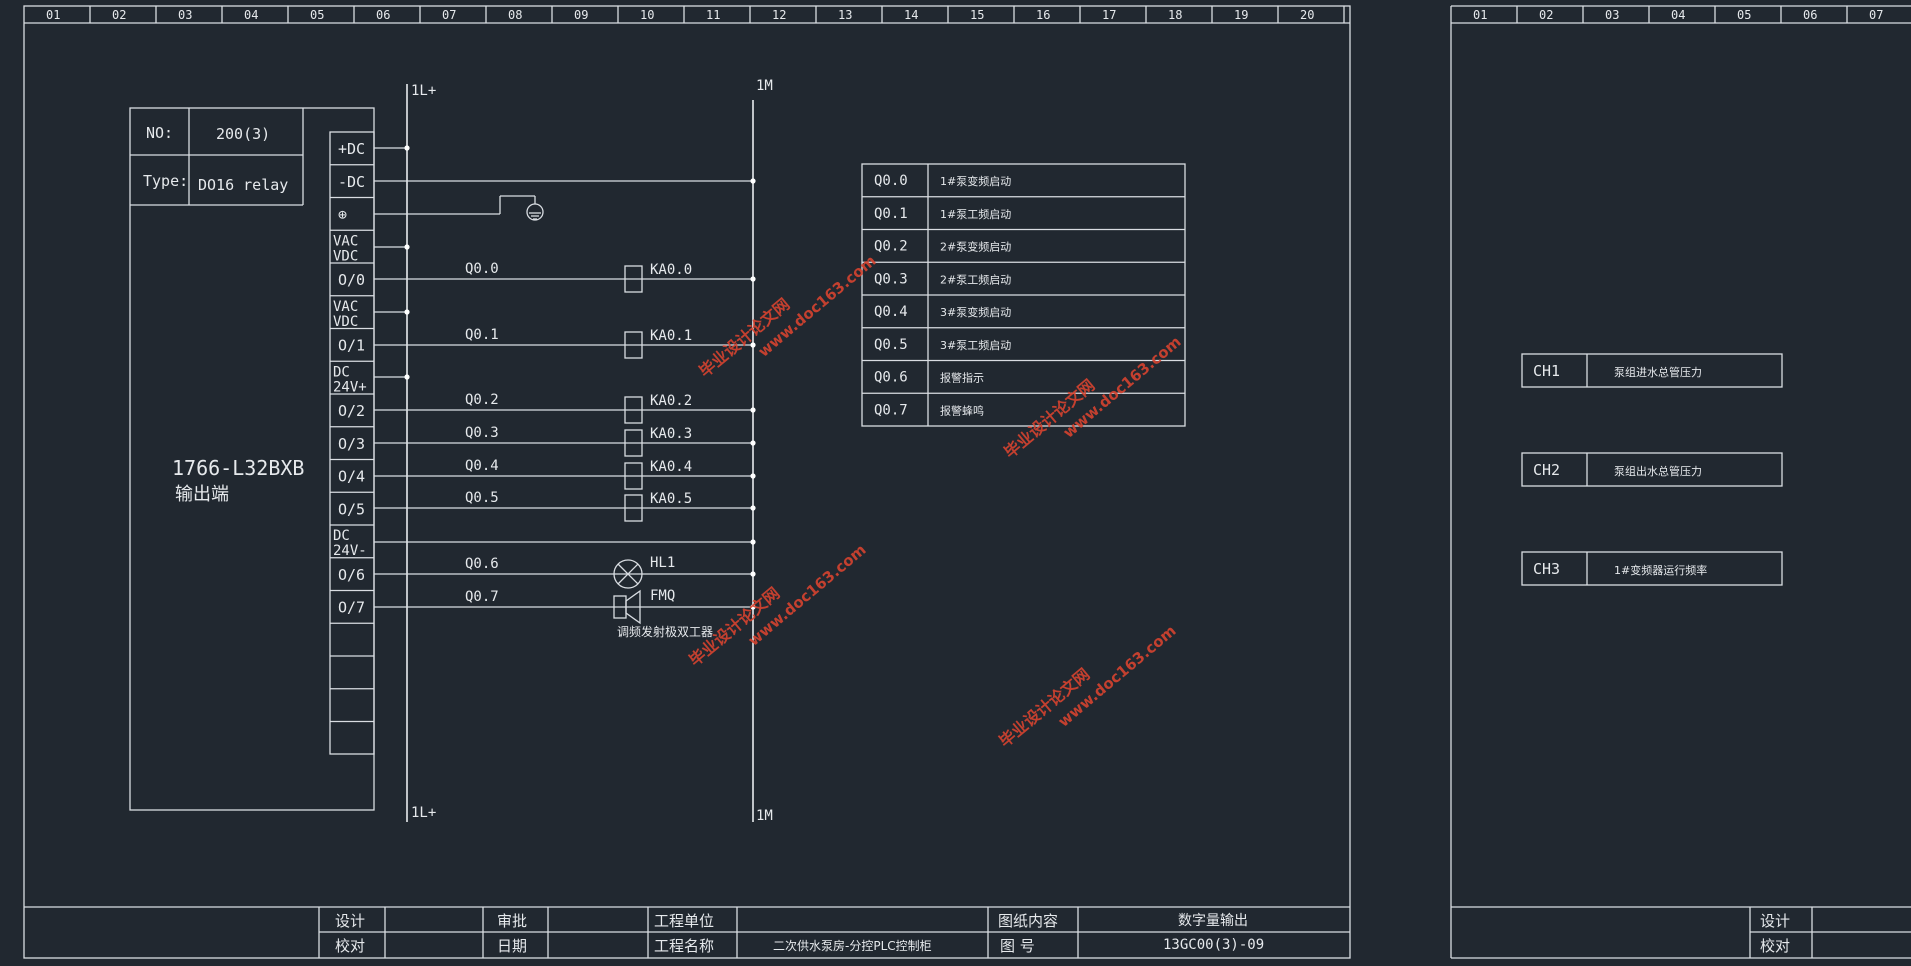  What do you see at coordinates (891, 214) in the screenshot?
I see `io-address: Q0.1` at bounding box center [891, 214].